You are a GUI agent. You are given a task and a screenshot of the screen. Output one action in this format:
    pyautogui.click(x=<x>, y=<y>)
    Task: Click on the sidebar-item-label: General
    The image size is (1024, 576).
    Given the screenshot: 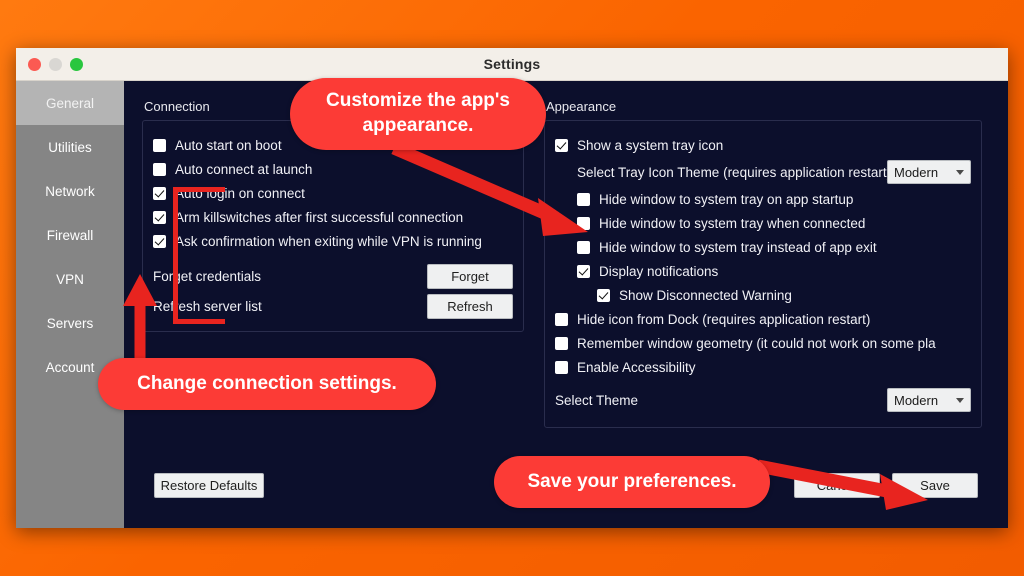 What is the action you would take?
    pyautogui.click(x=70, y=103)
    